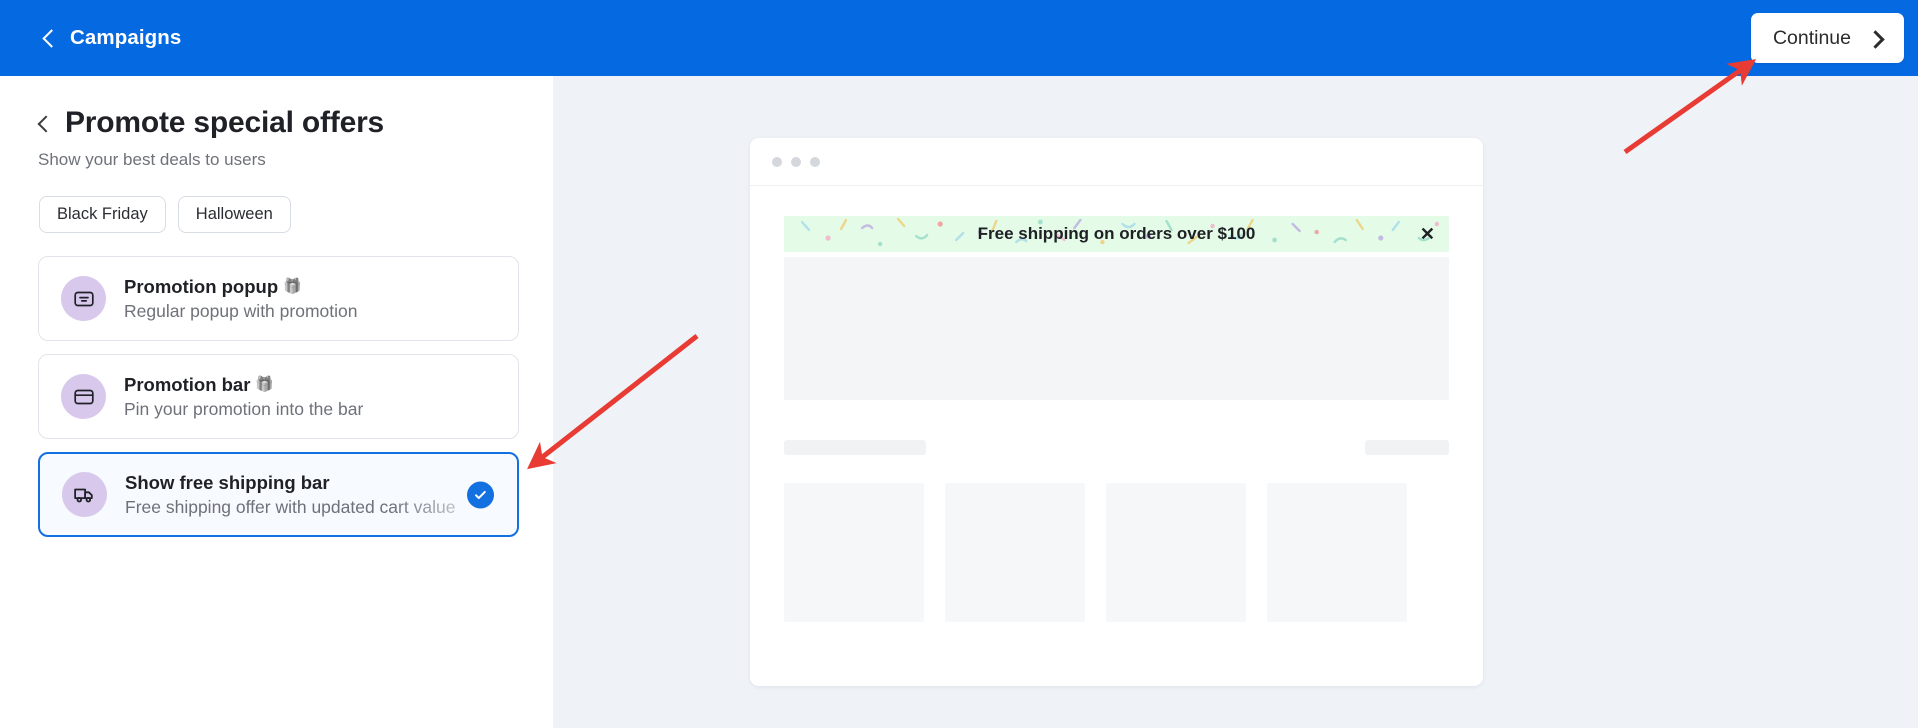 The width and height of the screenshot is (1918, 728). I want to click on truck-icon, so click(83, 495).